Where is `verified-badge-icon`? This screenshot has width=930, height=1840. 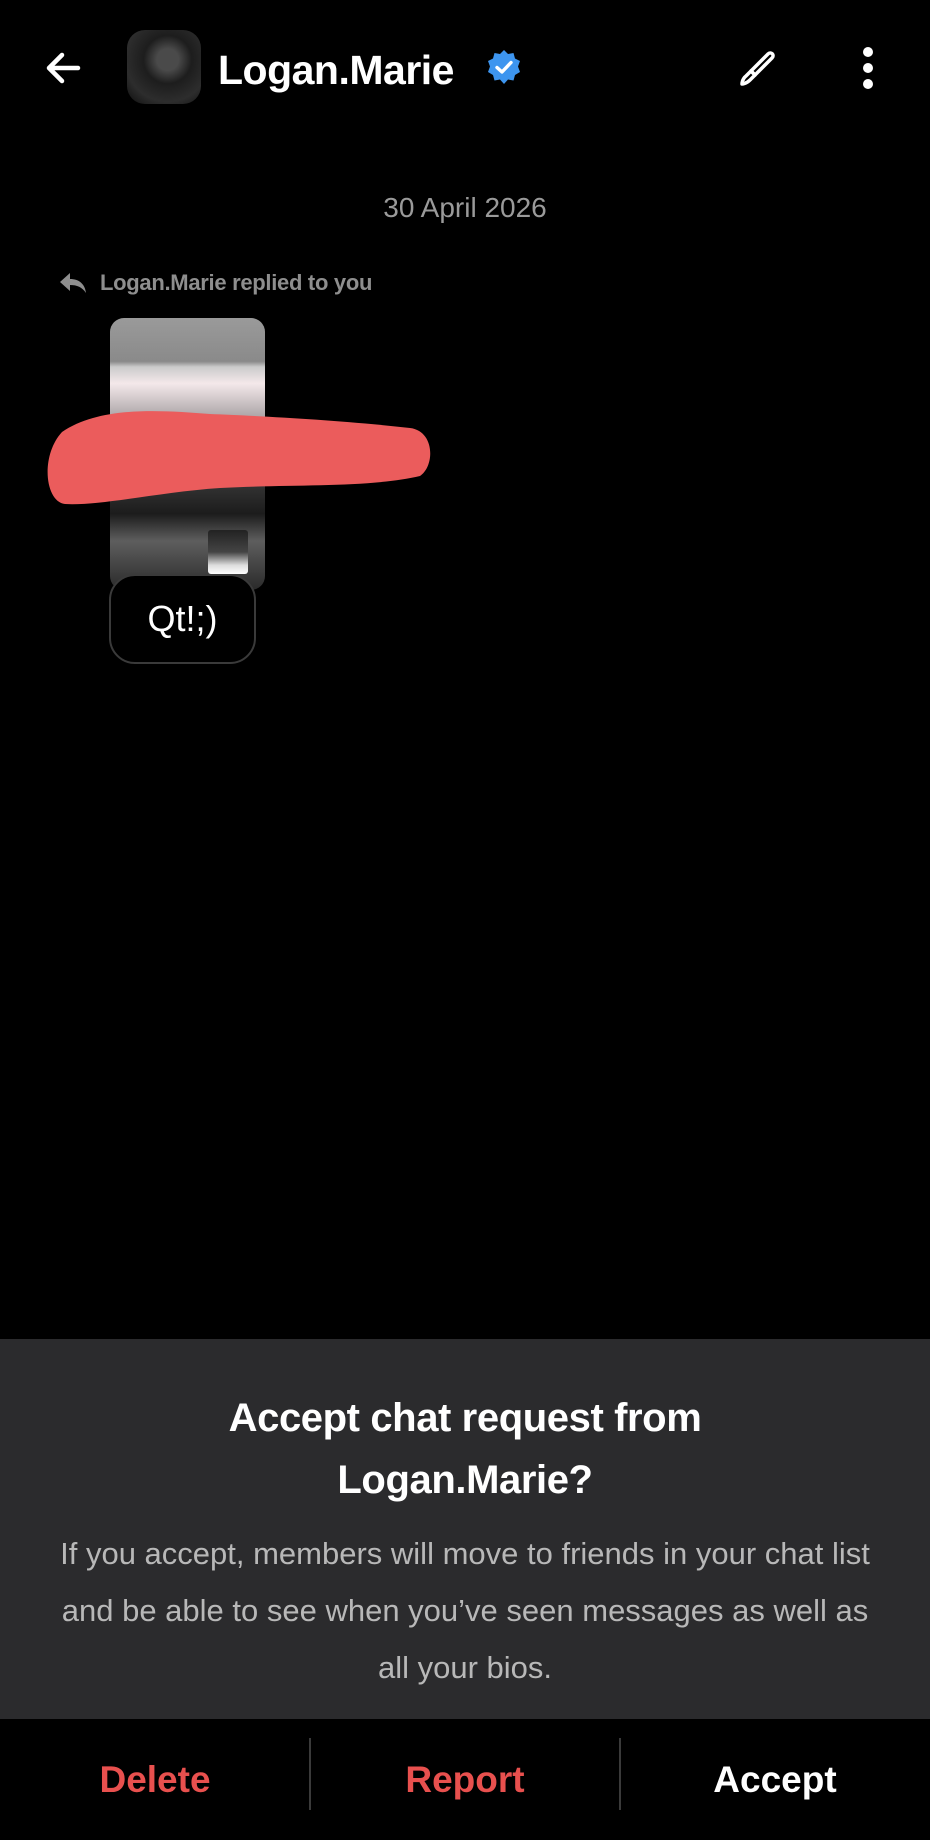 verified-badge-icon is located at coordinates (504, 67).